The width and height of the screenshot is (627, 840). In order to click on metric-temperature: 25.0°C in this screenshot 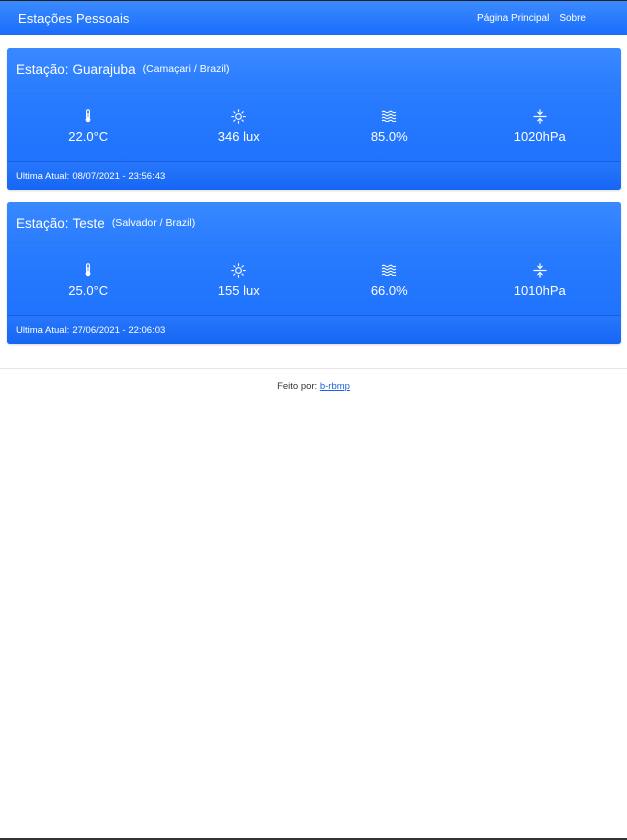, I will do `click(88, 280)`.